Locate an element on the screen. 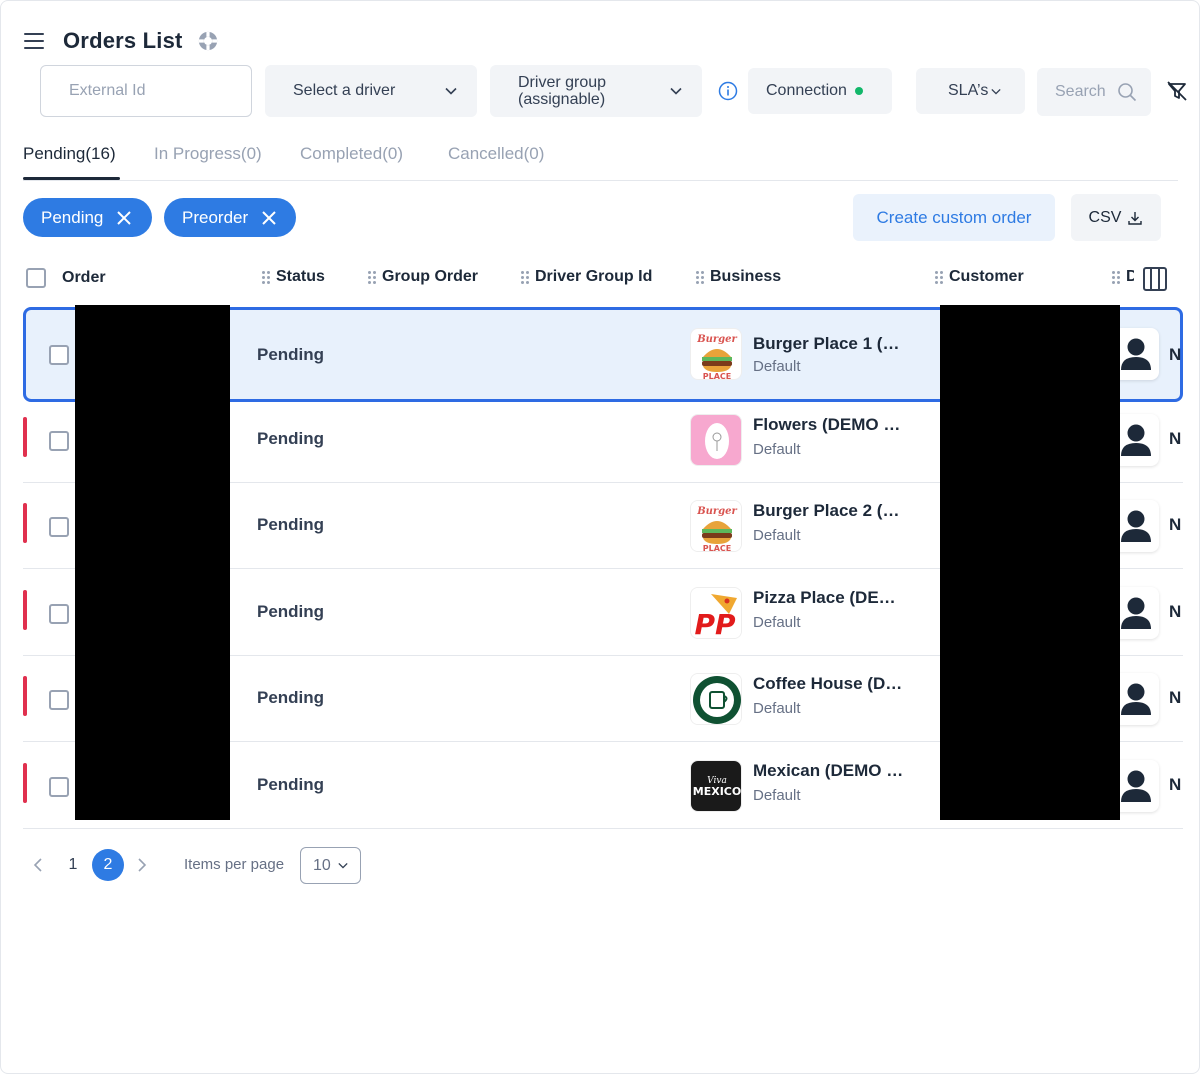 The image size is (1200, 1074). tab-in-progress: In Progress(0) is located at coordinates (208, 154).